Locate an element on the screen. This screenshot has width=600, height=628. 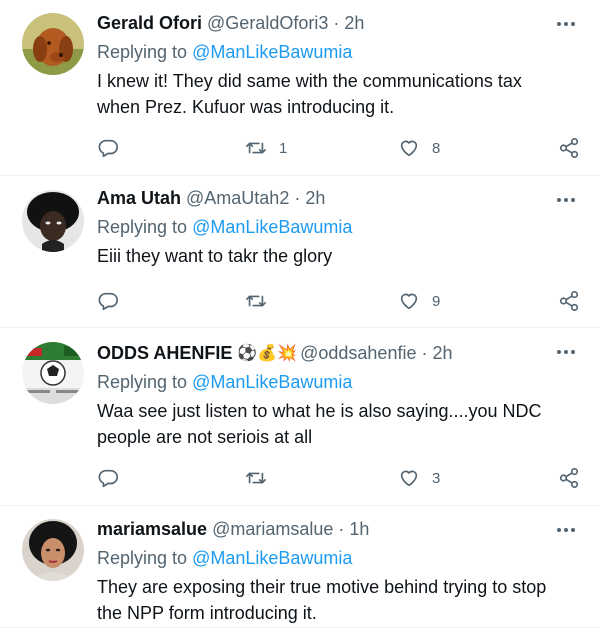
woman-avatar is located at coordinates (53, 550).